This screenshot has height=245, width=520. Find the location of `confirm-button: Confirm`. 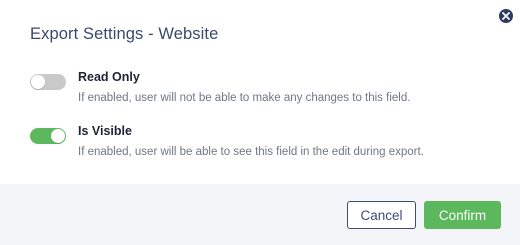

confirm-button: Confirm is located at coordinates (462, 215).